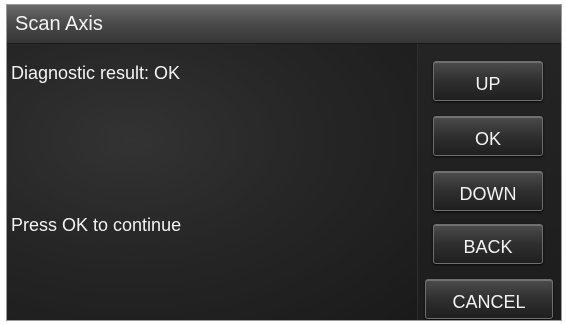  What do you see at coordinates (284, 24) in the screenshot?
I see `title-bar: Scan Axis` at bounding box center [284, 24].